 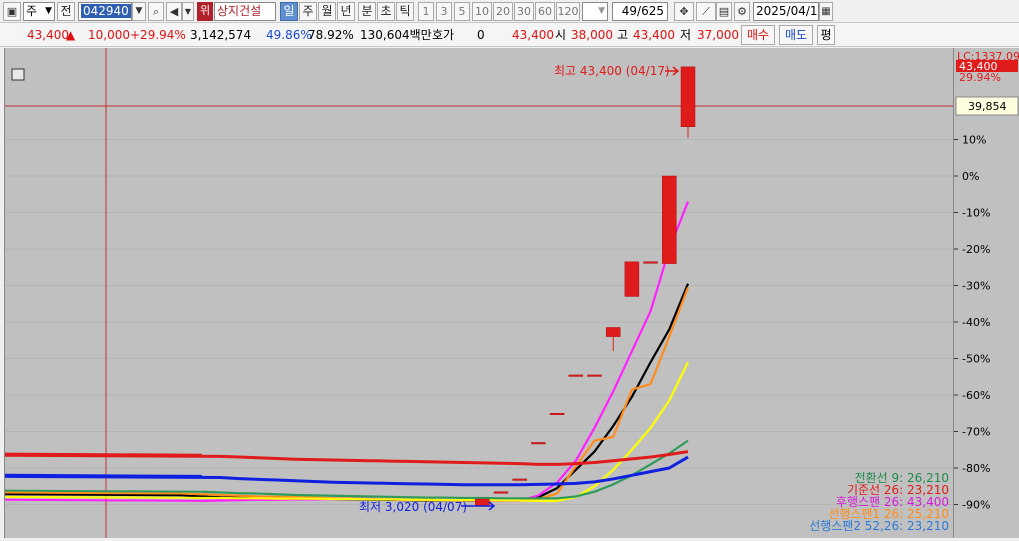 I want to click on date-value: 2025/04/17, so click(x=791, y=11).